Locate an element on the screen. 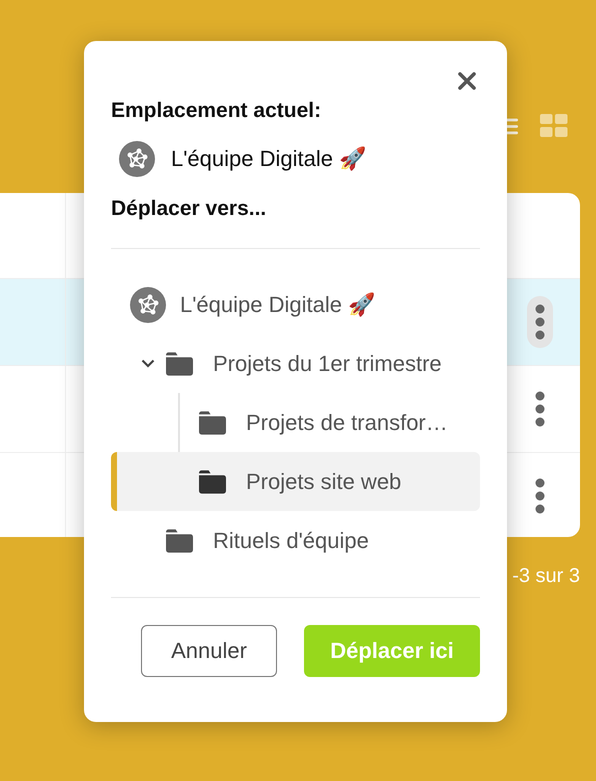 The height and width of the screenshot is (781, 596). current-location: L'équipe Digitale 🚀 is located at coordinates (268, 159).